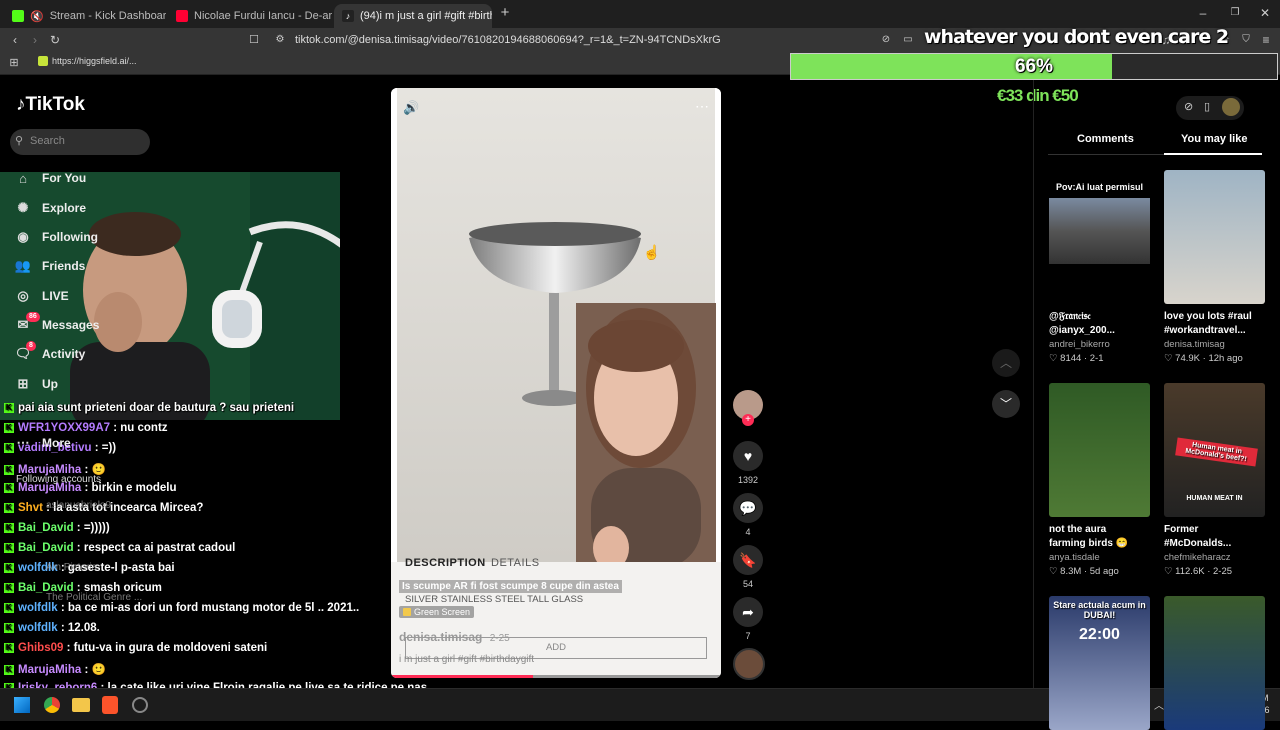  What do you see at coordinates (254, 40) in the screenshot?
I see `bookmark-icon: ☐` at bounding box center [254, 40].